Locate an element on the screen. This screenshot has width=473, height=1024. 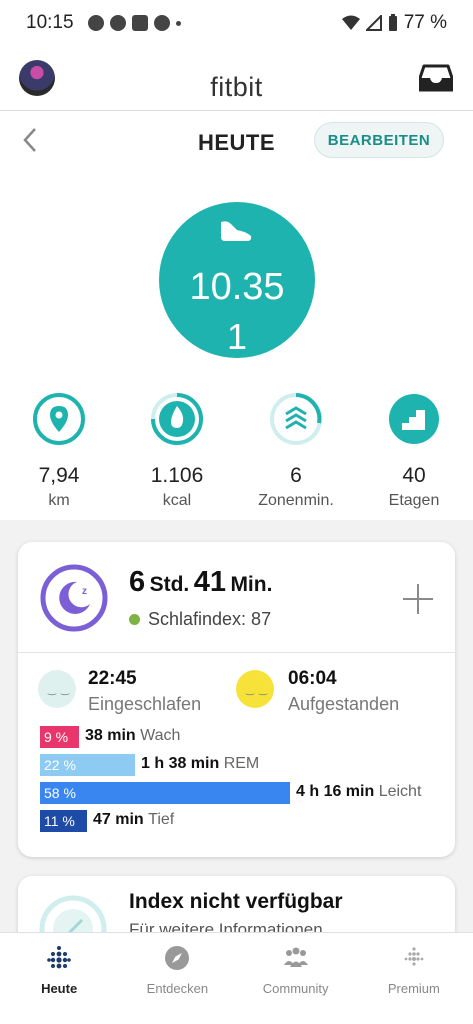
sleep-stage-bar: 9 % is located at coordinates (59, 737).